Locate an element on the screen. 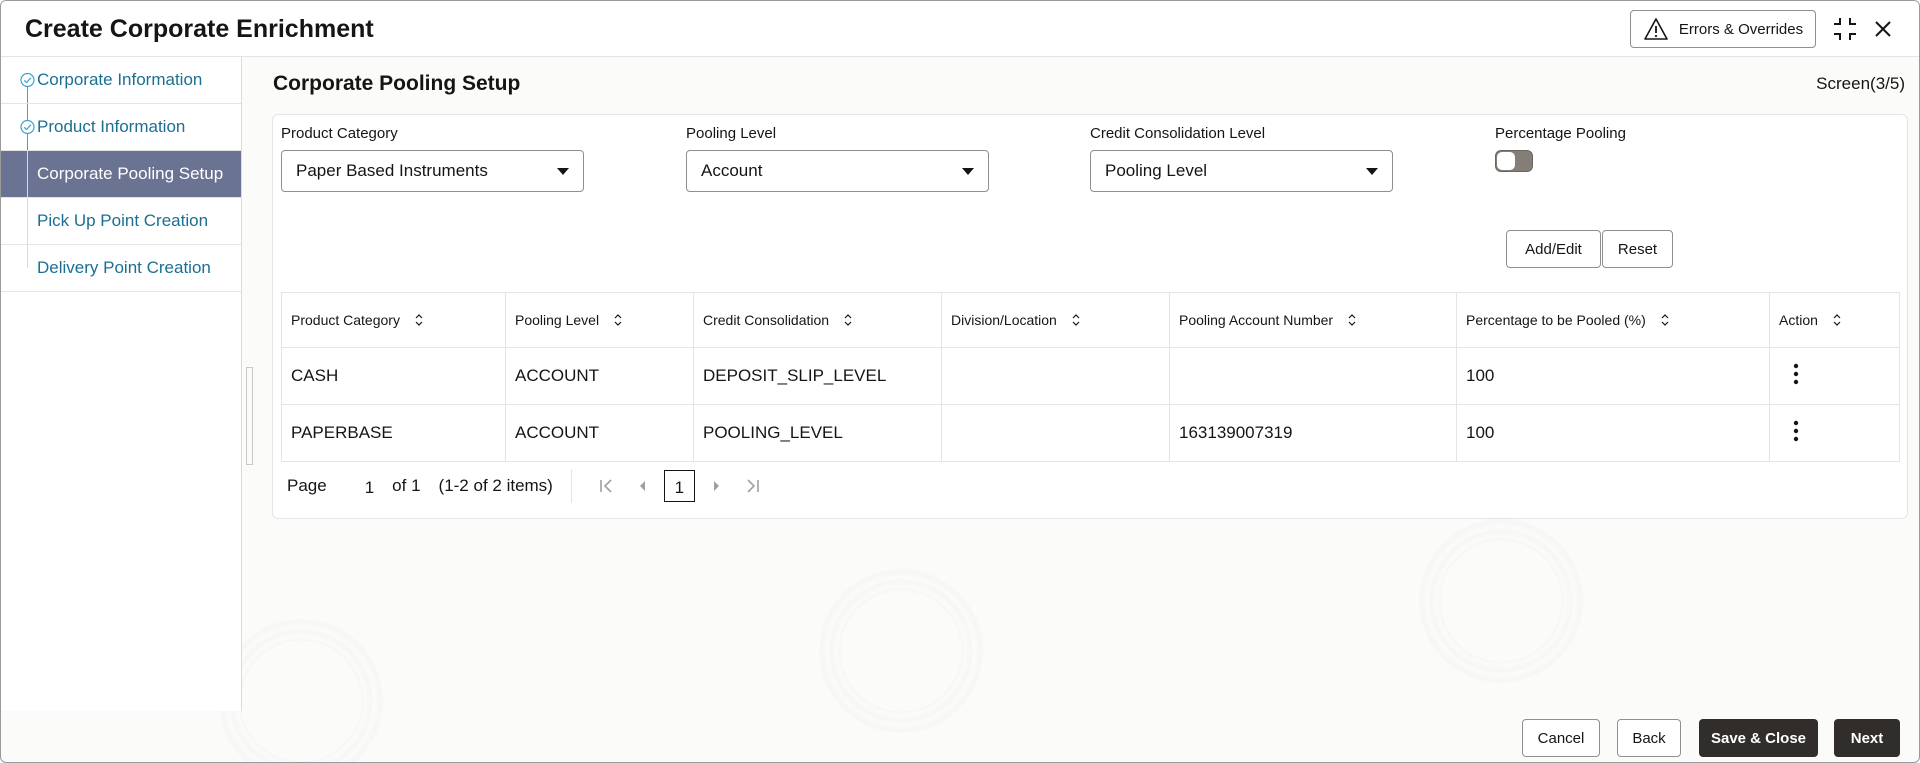  page-label: Page is located at coordinates (307, 485).